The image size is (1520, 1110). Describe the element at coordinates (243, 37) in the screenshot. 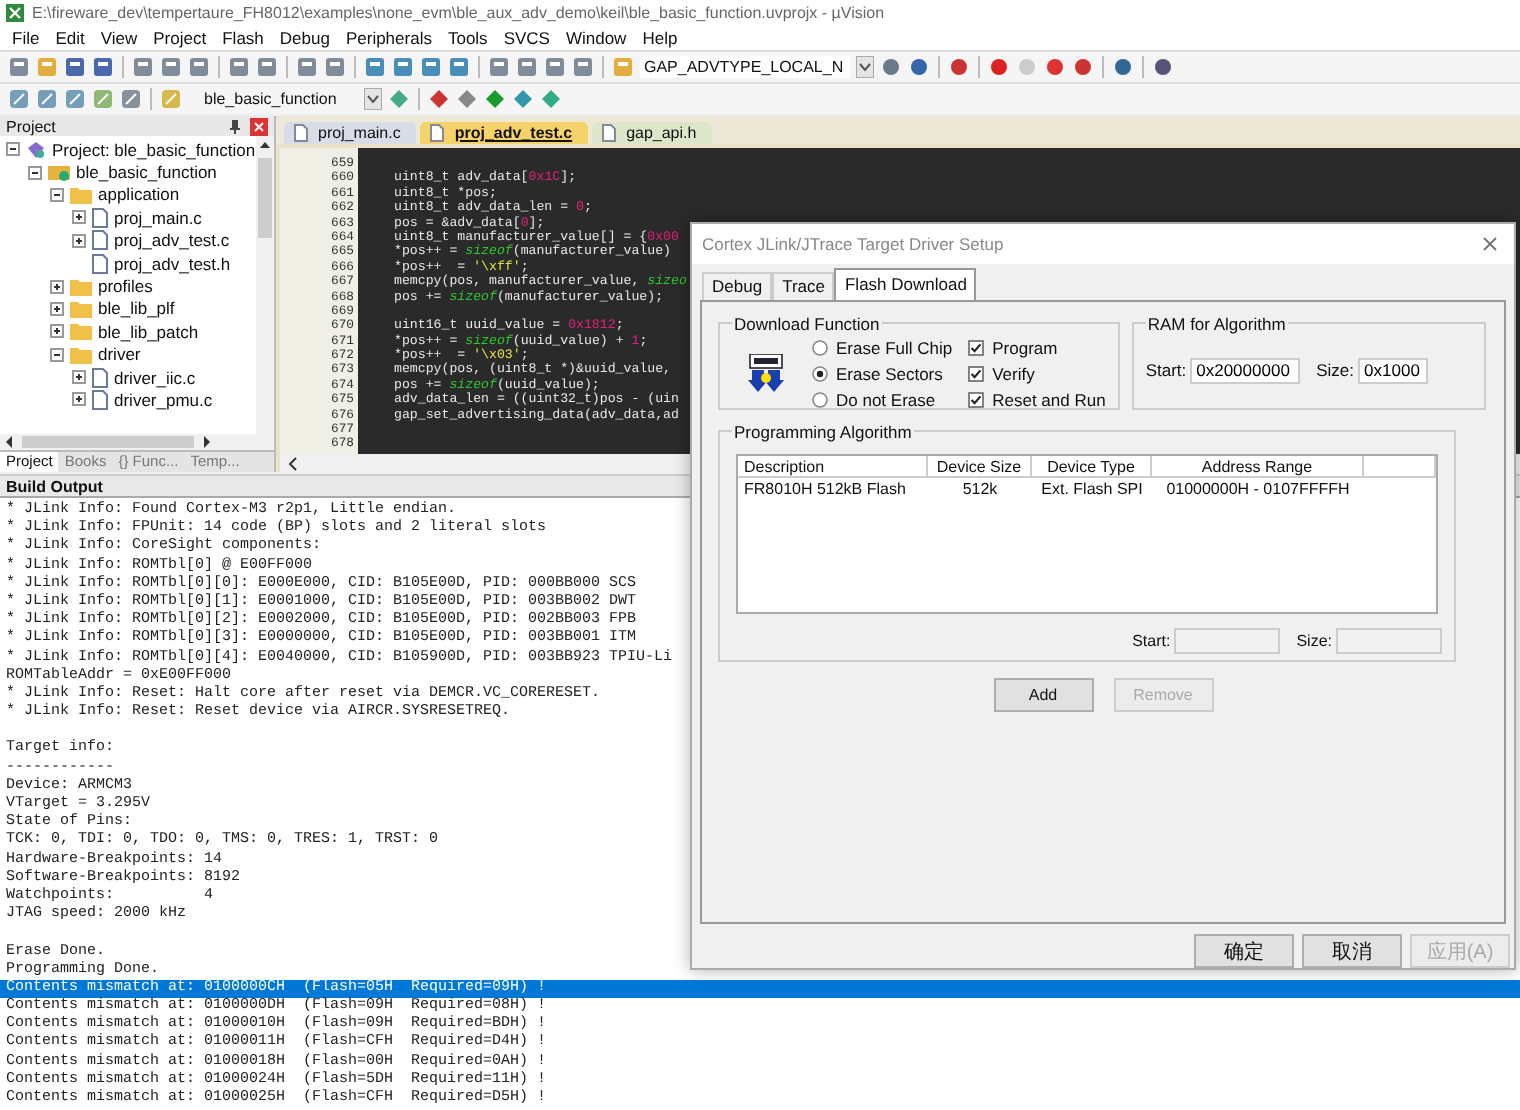

I see `menu-item: Flash` at that location.